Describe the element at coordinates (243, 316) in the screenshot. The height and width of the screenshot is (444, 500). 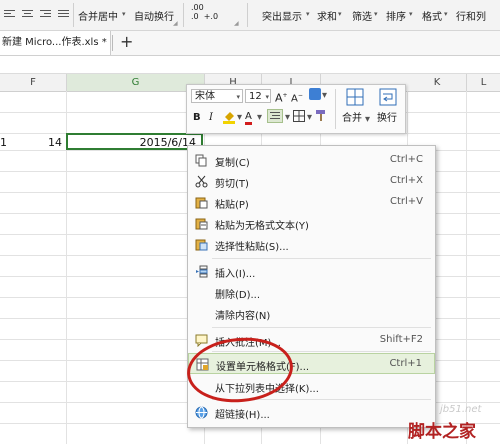
I see `menu-item-label: 清除内容(N)` at that location.